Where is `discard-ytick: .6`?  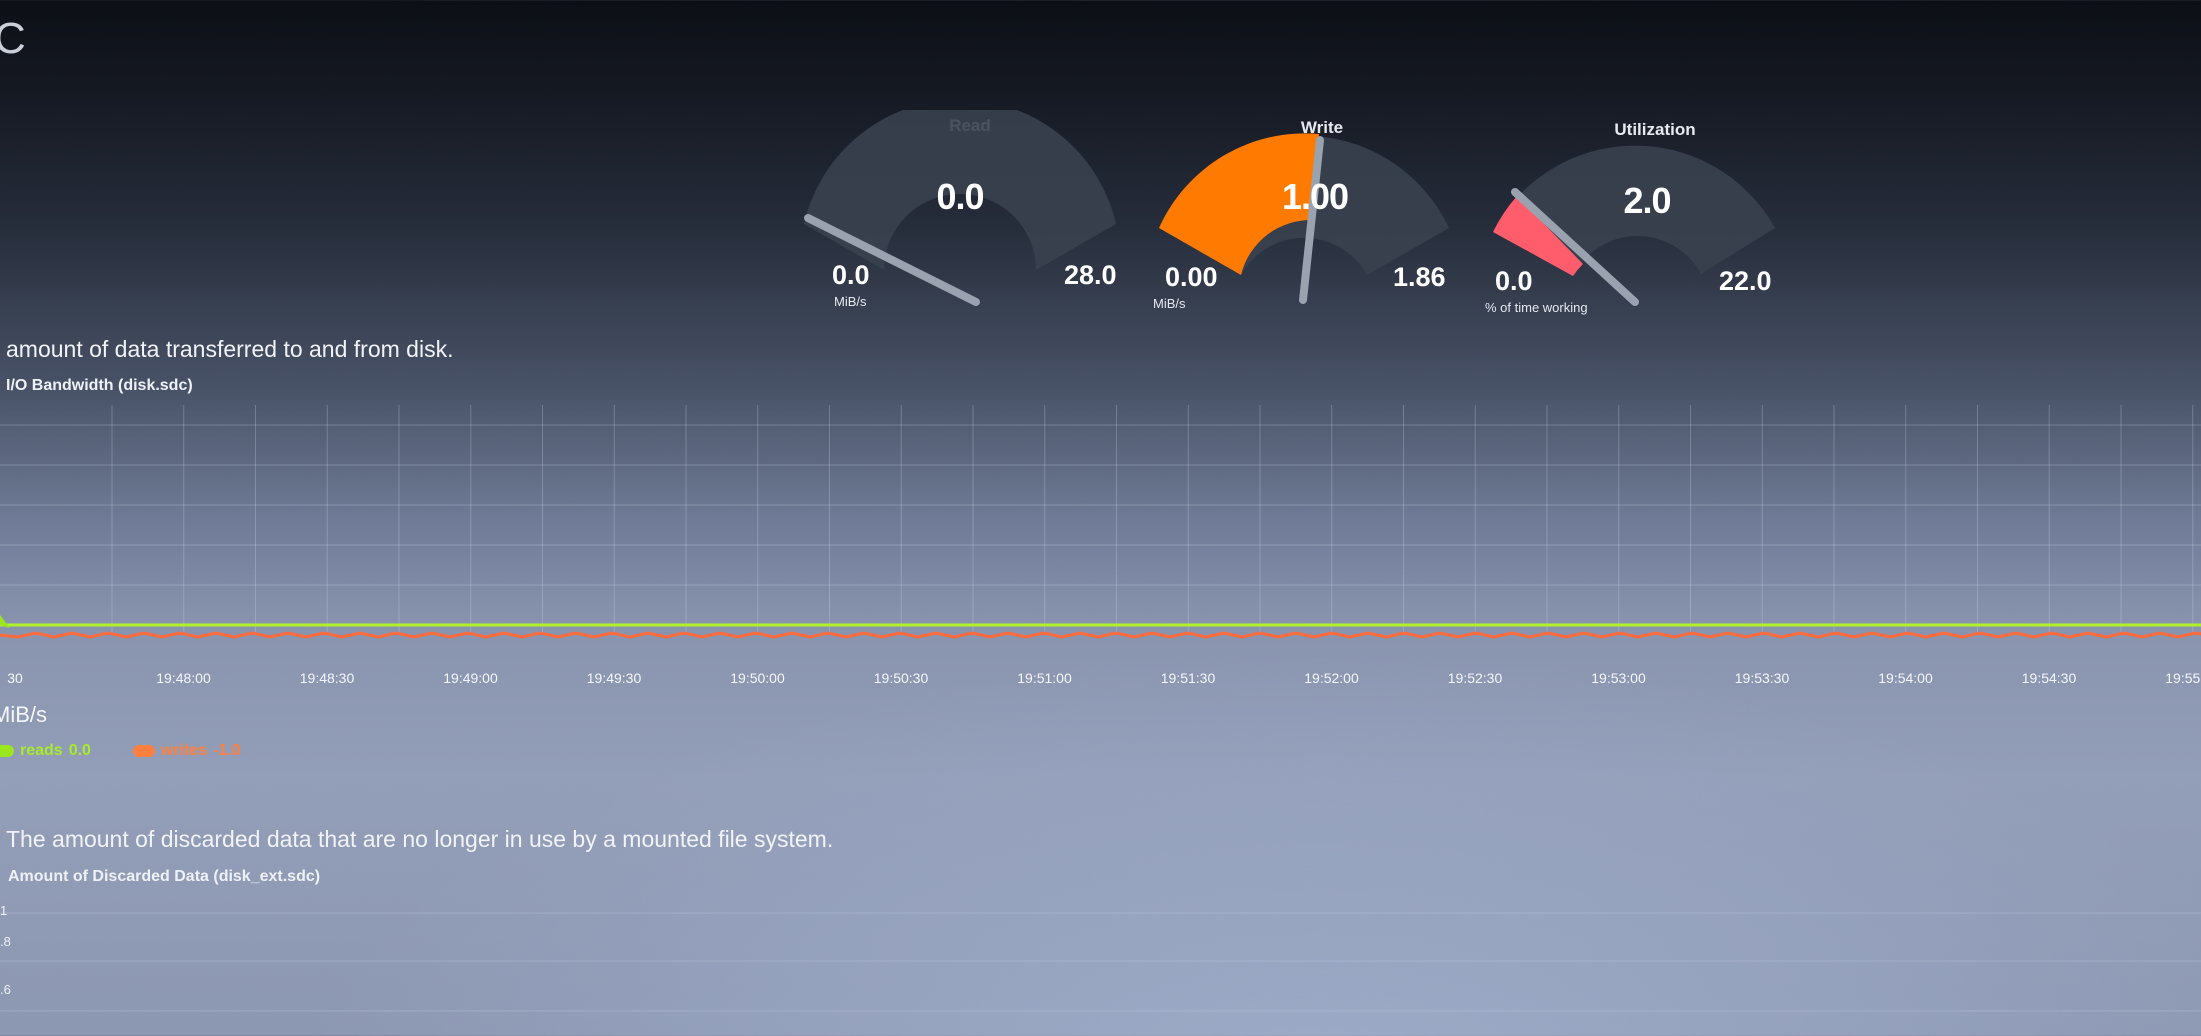
discard-ytick: .6 is located at coordinates (5, 989).